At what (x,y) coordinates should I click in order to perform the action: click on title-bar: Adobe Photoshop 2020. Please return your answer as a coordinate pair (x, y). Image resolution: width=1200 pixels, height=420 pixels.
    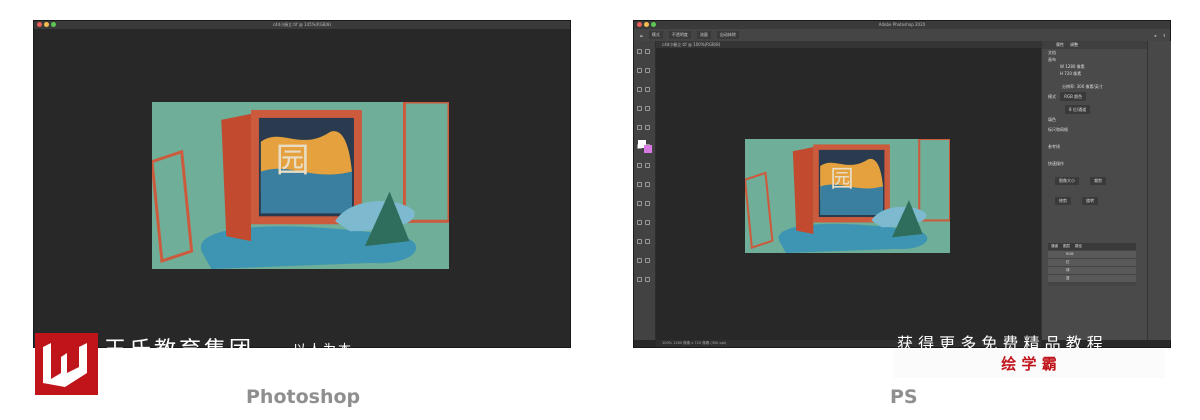
    Looking at the image, I should click on (902, 25).